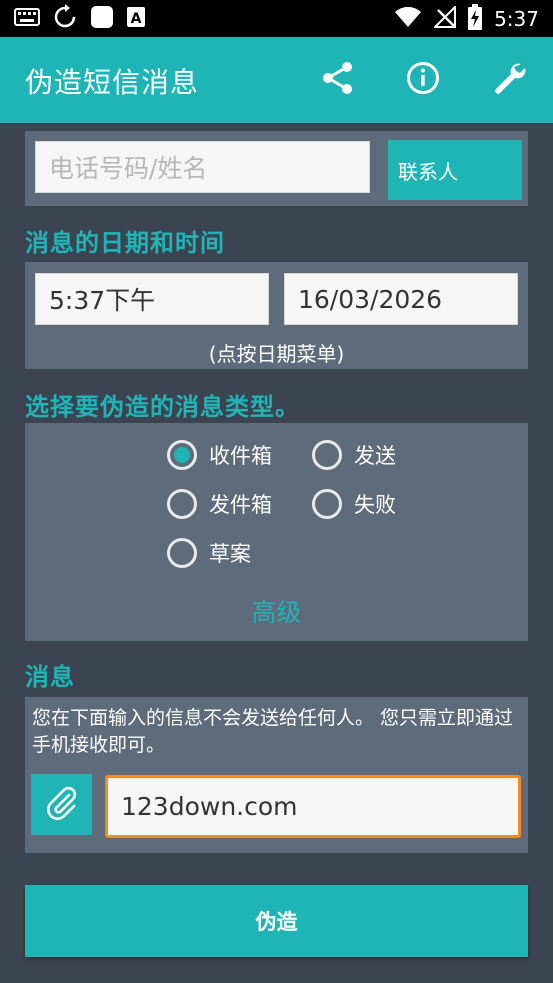  Describe the element at coordinates (276, 611) in the screenshot. I see `advanced-button: 高级` at that location.